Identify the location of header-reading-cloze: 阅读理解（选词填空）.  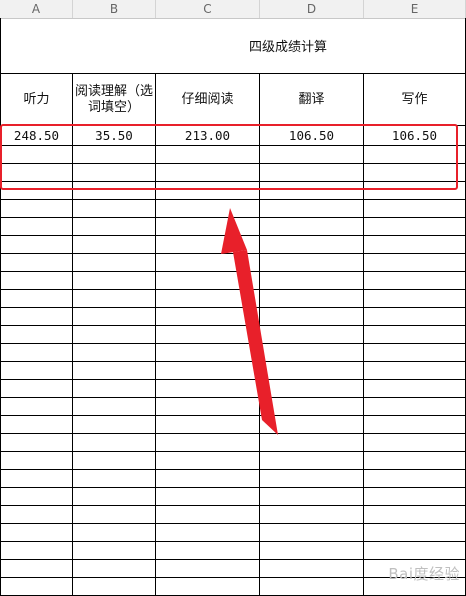
(114, 100).